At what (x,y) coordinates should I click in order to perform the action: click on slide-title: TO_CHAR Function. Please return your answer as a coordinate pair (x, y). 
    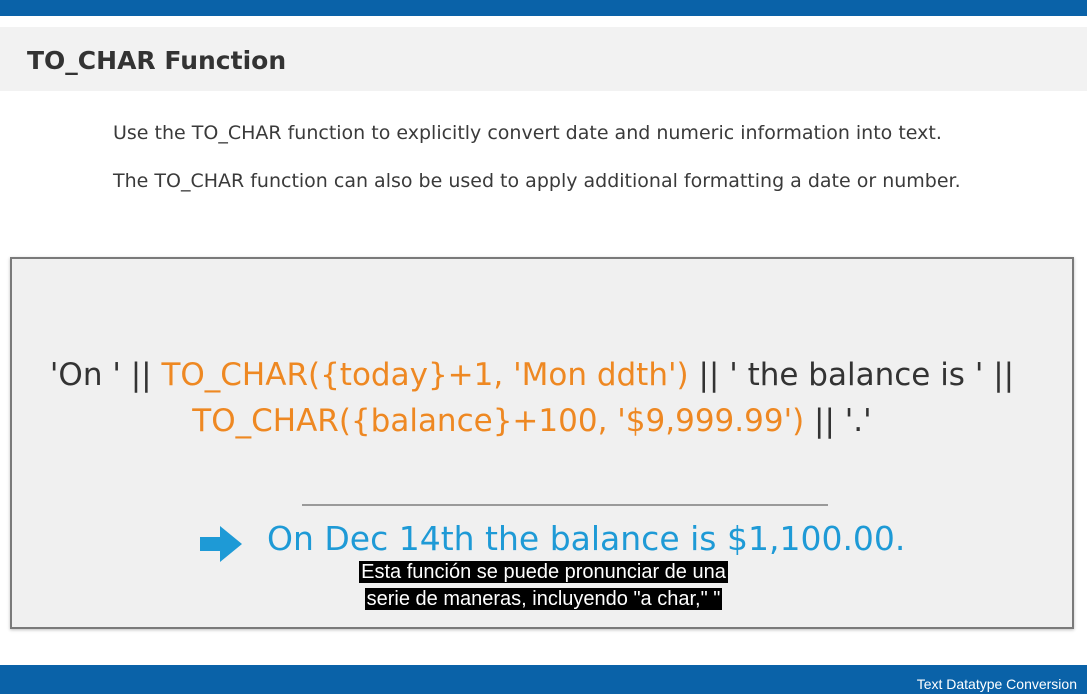
    Looking at the image, I should click on (157, 60).